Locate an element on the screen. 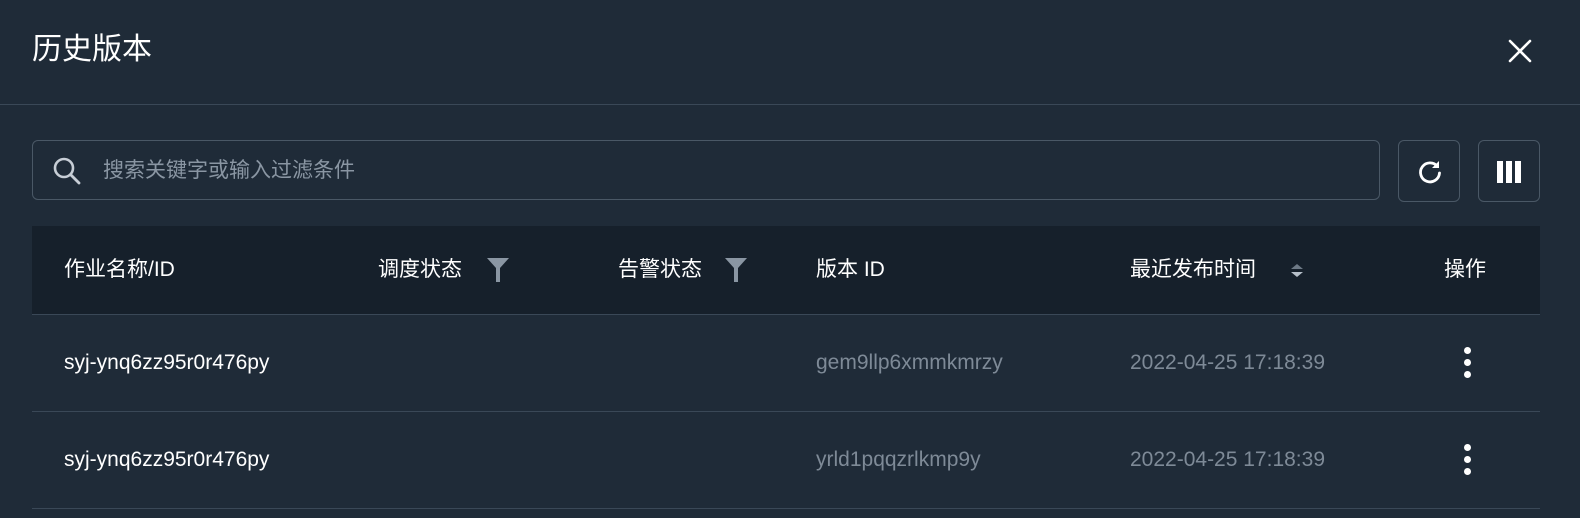 The height and width of the screenshot is (518, 1580). close-button is located at coordinates (1520, 51).